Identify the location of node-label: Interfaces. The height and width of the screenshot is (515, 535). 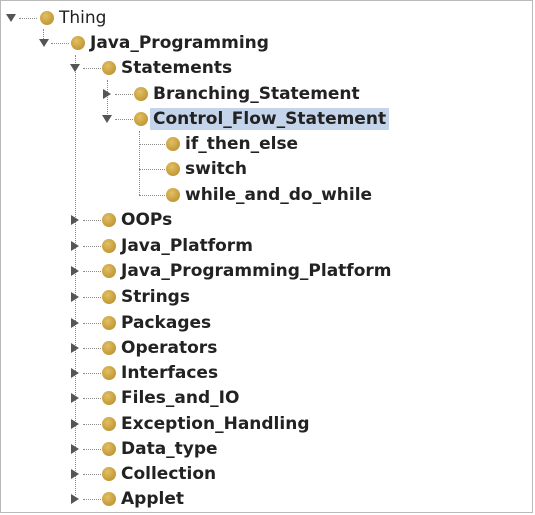
(169, 373).